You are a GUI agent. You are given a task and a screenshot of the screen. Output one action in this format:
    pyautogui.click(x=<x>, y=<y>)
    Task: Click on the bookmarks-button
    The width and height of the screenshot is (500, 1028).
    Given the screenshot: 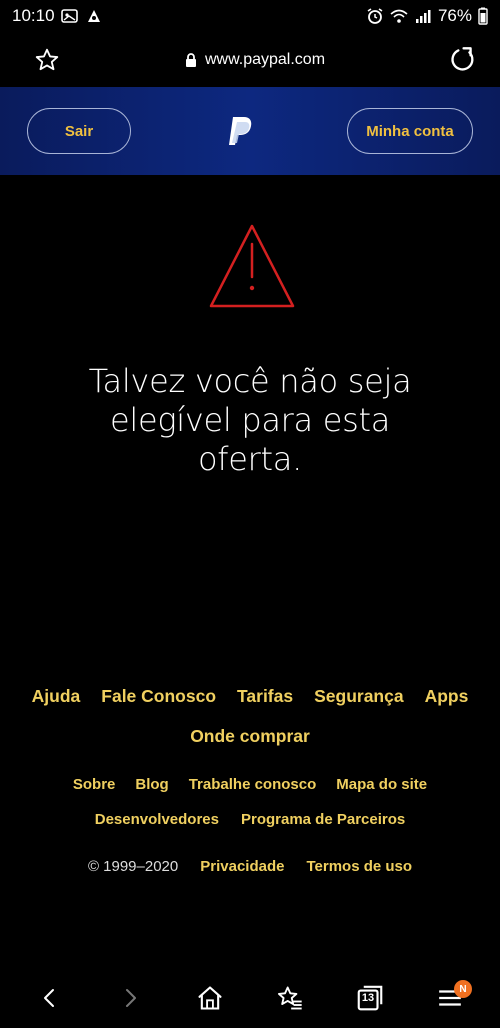 What is the action you would take?
    pyautogui.click(x=290, y=998)
    